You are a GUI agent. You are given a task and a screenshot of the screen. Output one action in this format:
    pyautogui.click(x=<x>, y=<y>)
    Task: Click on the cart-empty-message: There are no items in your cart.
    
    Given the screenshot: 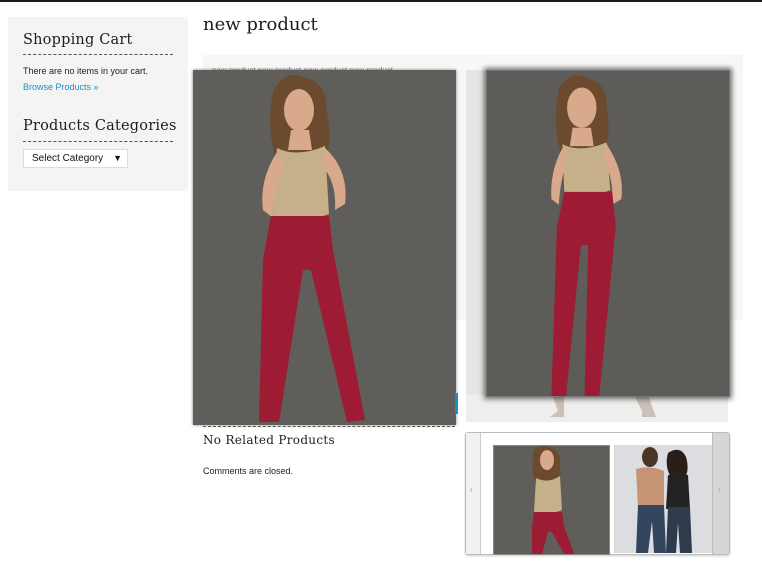 What is the action you would take?
    pyautogui.click(x=86, y=71)
    